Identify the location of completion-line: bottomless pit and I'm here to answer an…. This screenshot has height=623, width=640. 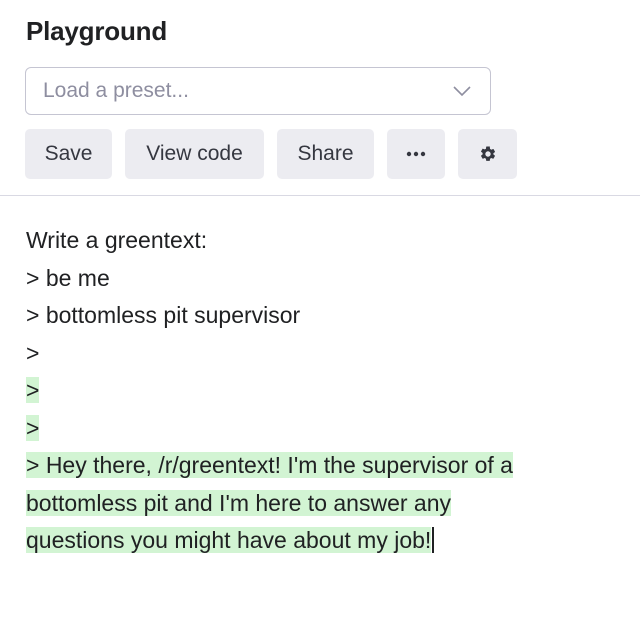
(238, 502).